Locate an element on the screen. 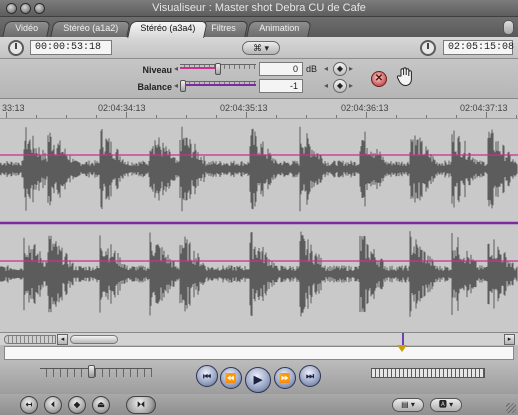 The image size is (518, 415). next-keyframe-level-icon: ▸ is located at coordinates (351, 68).